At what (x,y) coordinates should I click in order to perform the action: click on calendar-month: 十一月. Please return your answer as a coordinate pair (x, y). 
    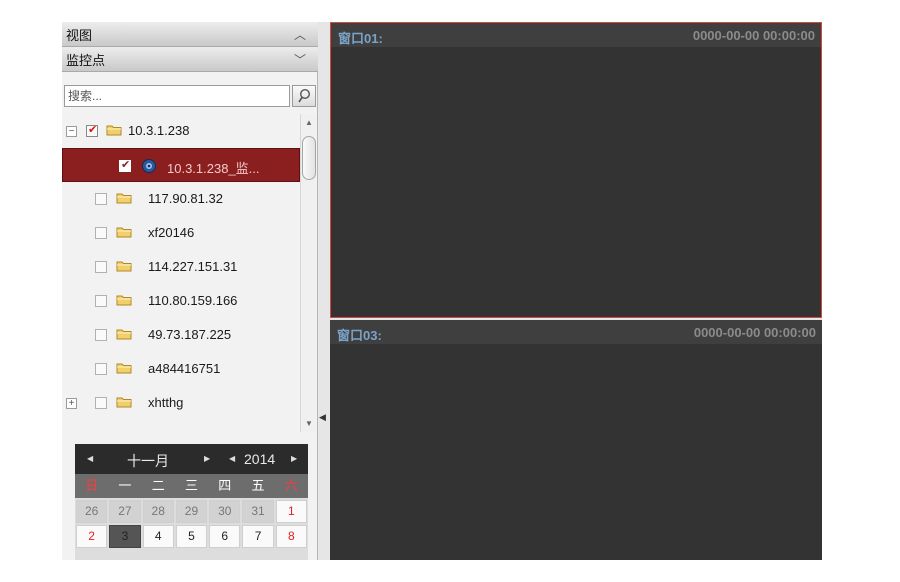
    Looking at the image, I should click on (148, 461).